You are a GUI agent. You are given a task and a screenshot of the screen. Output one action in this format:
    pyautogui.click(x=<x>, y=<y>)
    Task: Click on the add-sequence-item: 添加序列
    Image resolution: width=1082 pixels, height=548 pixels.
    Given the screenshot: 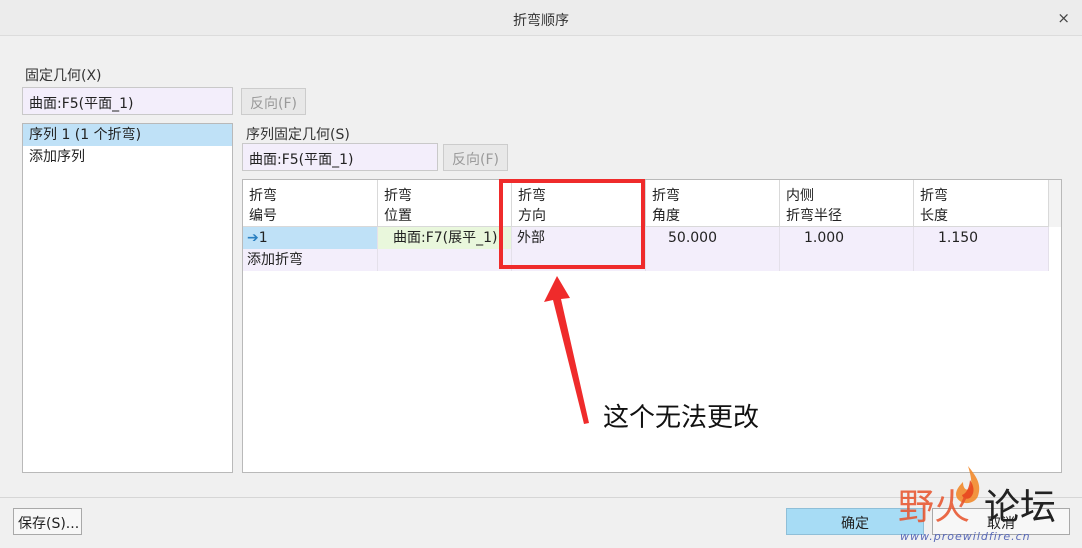 What is the action you would take?
    pyautogui.click(x=127, y=157)
    